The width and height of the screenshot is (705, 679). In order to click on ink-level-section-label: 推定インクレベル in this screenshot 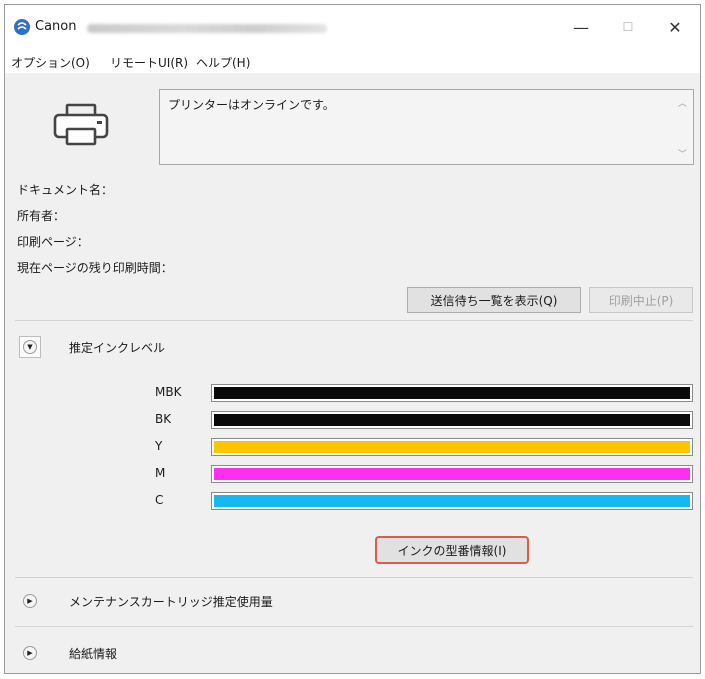, I will do `click(117, 348)`.